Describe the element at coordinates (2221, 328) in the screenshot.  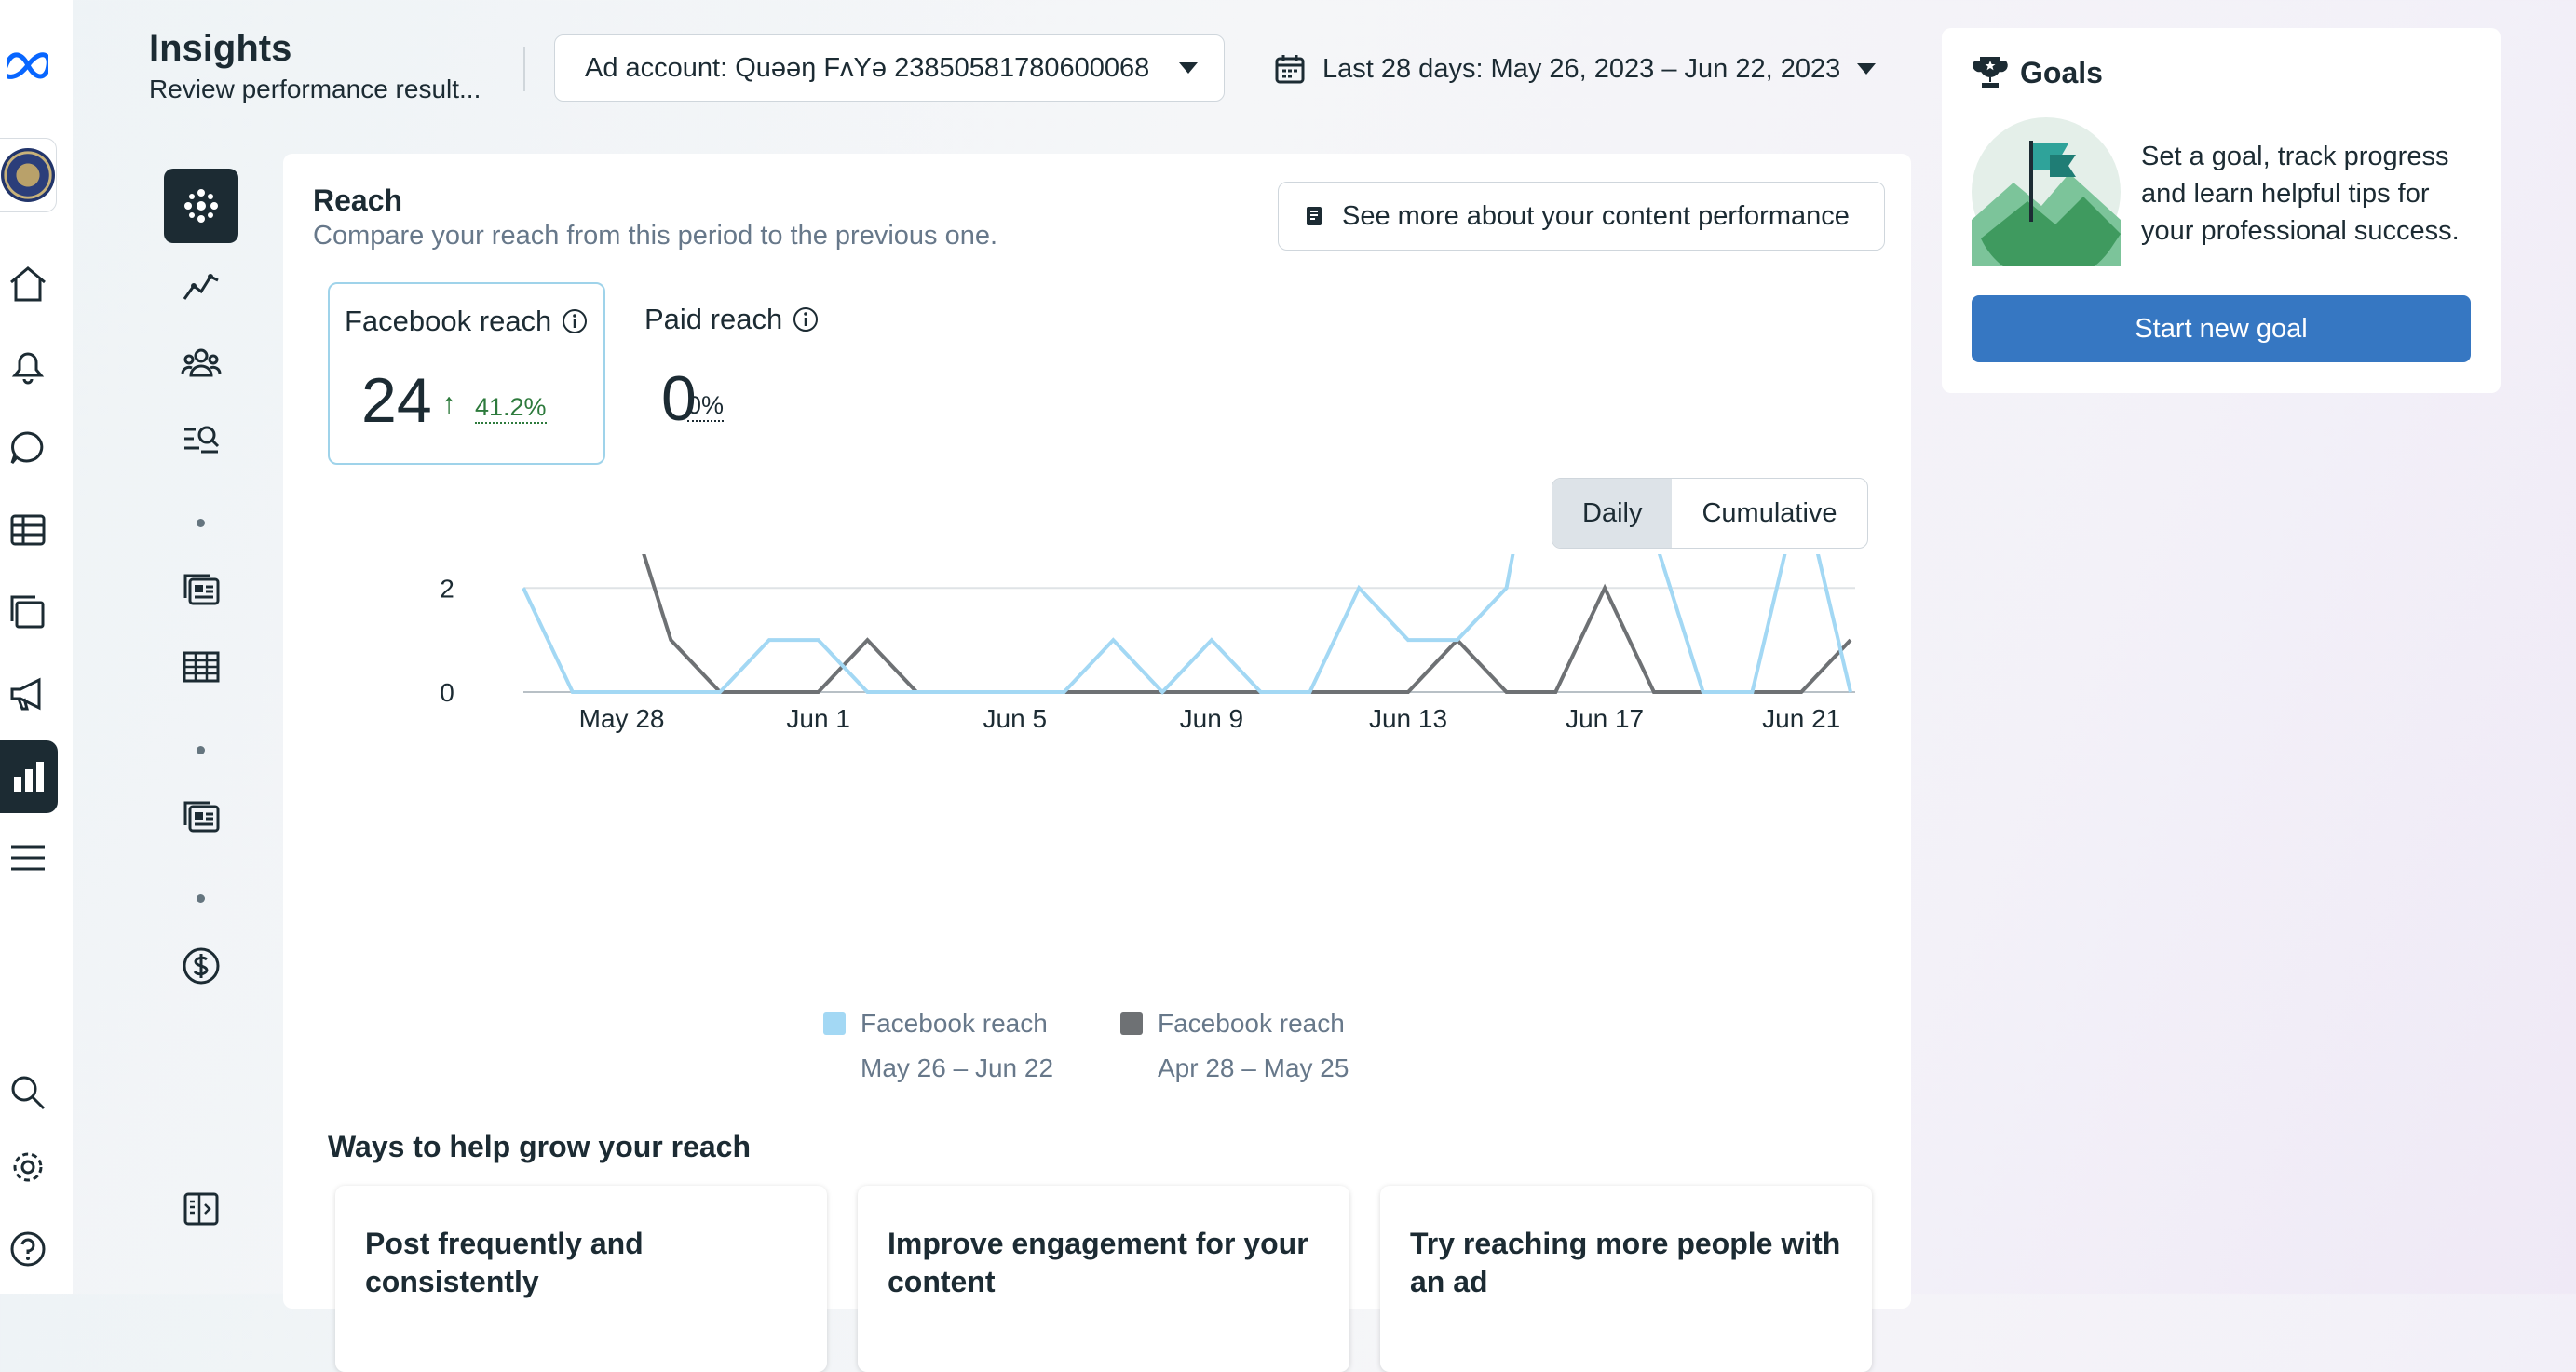
I see `start-new-goal-button: Start new goal` at that location.